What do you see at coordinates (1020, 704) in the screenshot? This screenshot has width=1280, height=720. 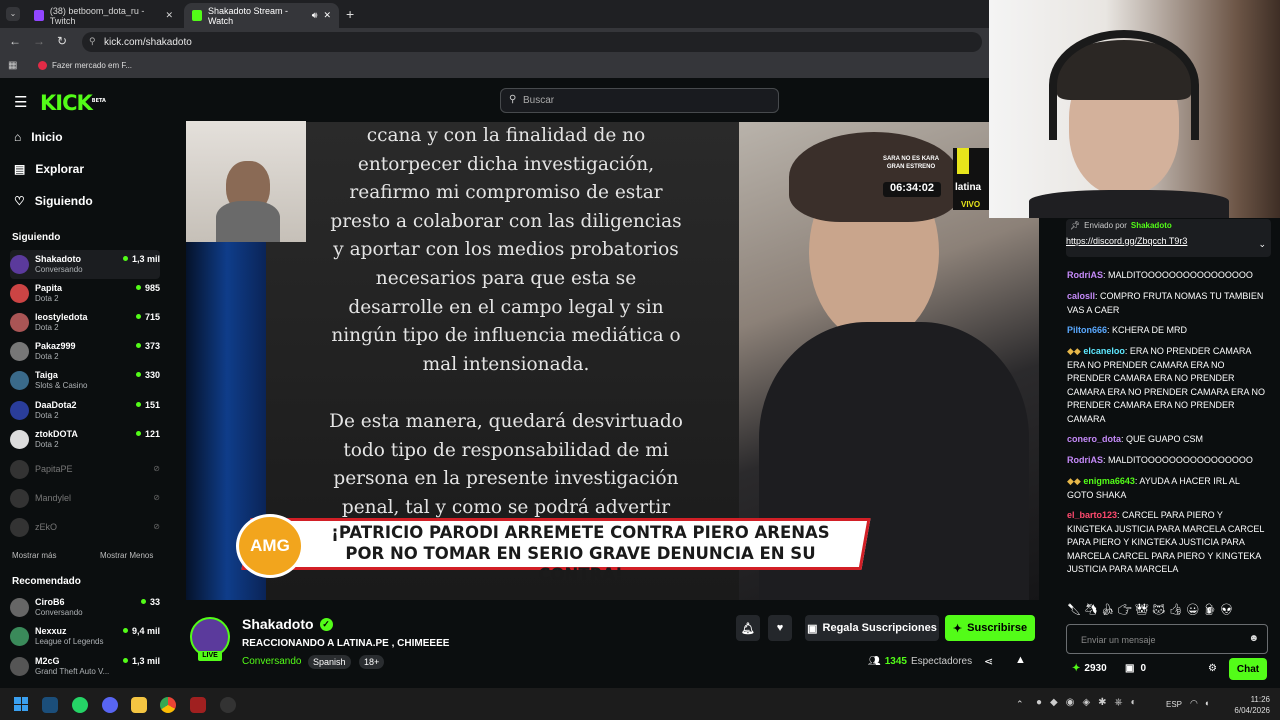 I see `tray-chevron-icon: ⌃` at bounding box center [1020, 704].